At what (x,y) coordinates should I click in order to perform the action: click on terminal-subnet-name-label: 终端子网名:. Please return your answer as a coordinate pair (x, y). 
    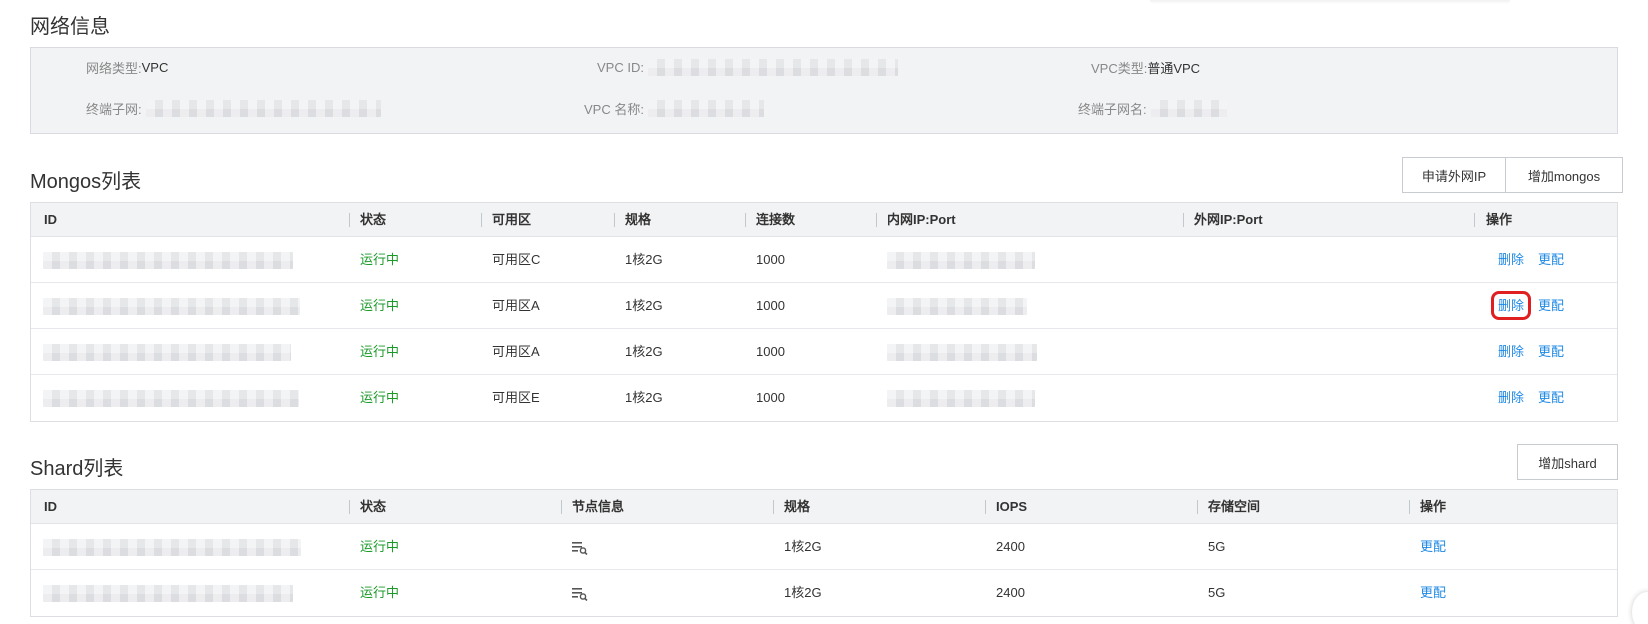
    Looking at the image, I should click on (1112, 109).